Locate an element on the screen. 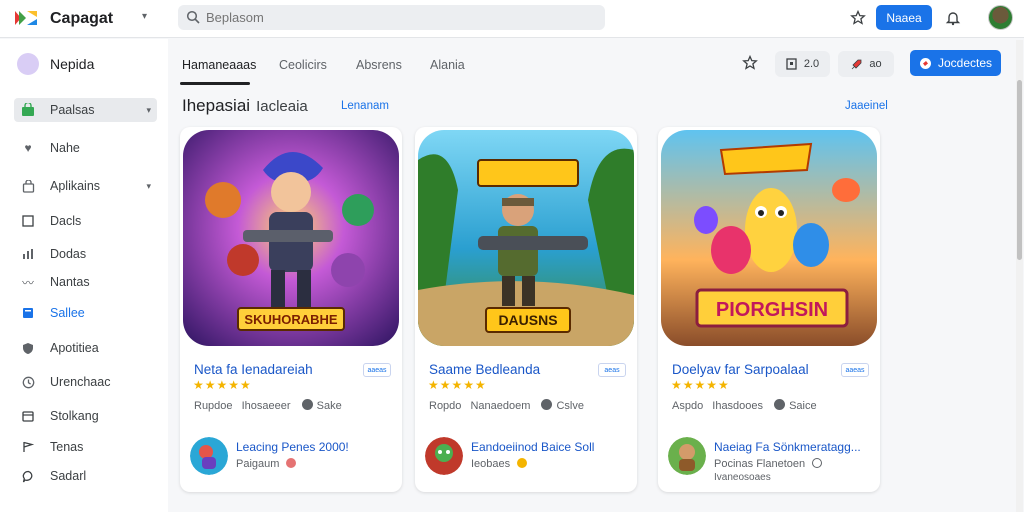  copy-button: 2.0 is located at coordinates (802, 64).